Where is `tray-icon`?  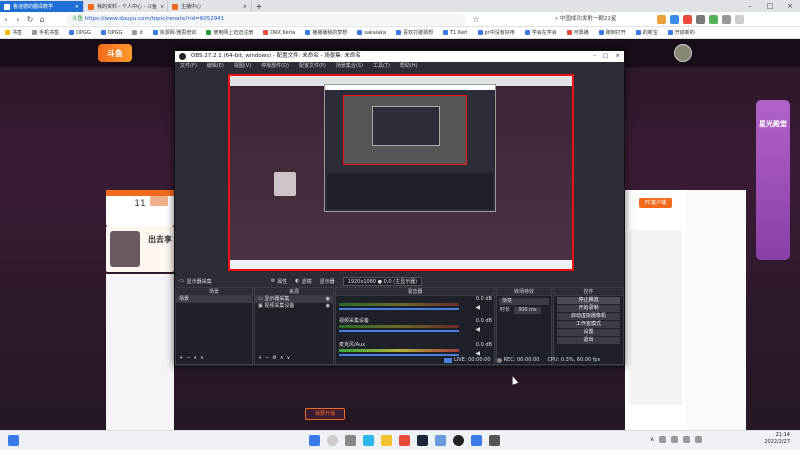 tray-icon is located at coordinates (675, 439).